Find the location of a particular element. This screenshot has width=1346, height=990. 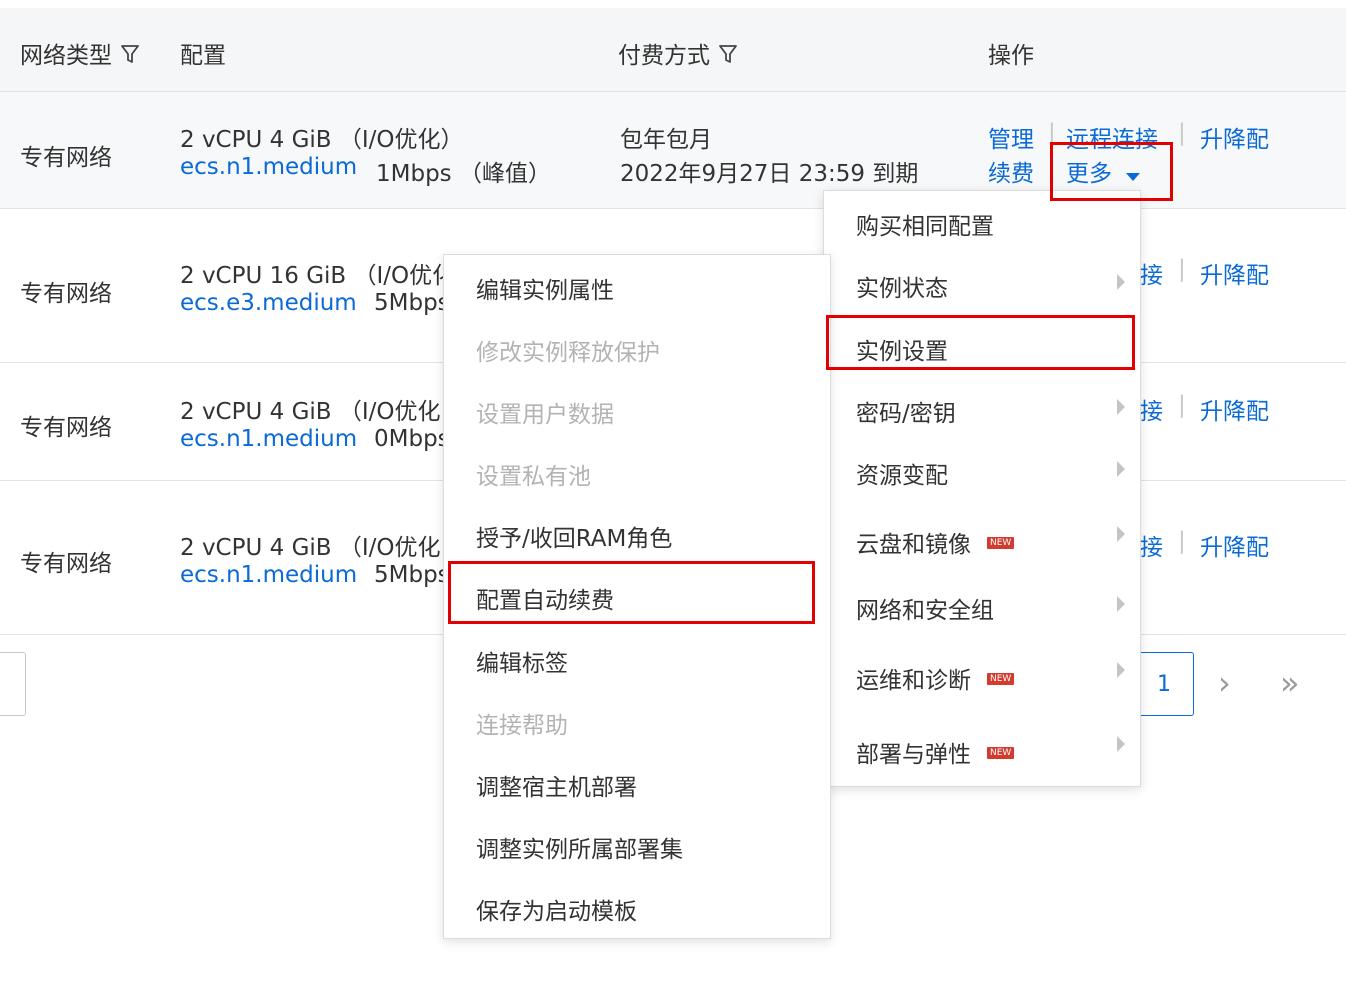

menu-item-label: 网络和安全组 is located at coordinates (925, 611).